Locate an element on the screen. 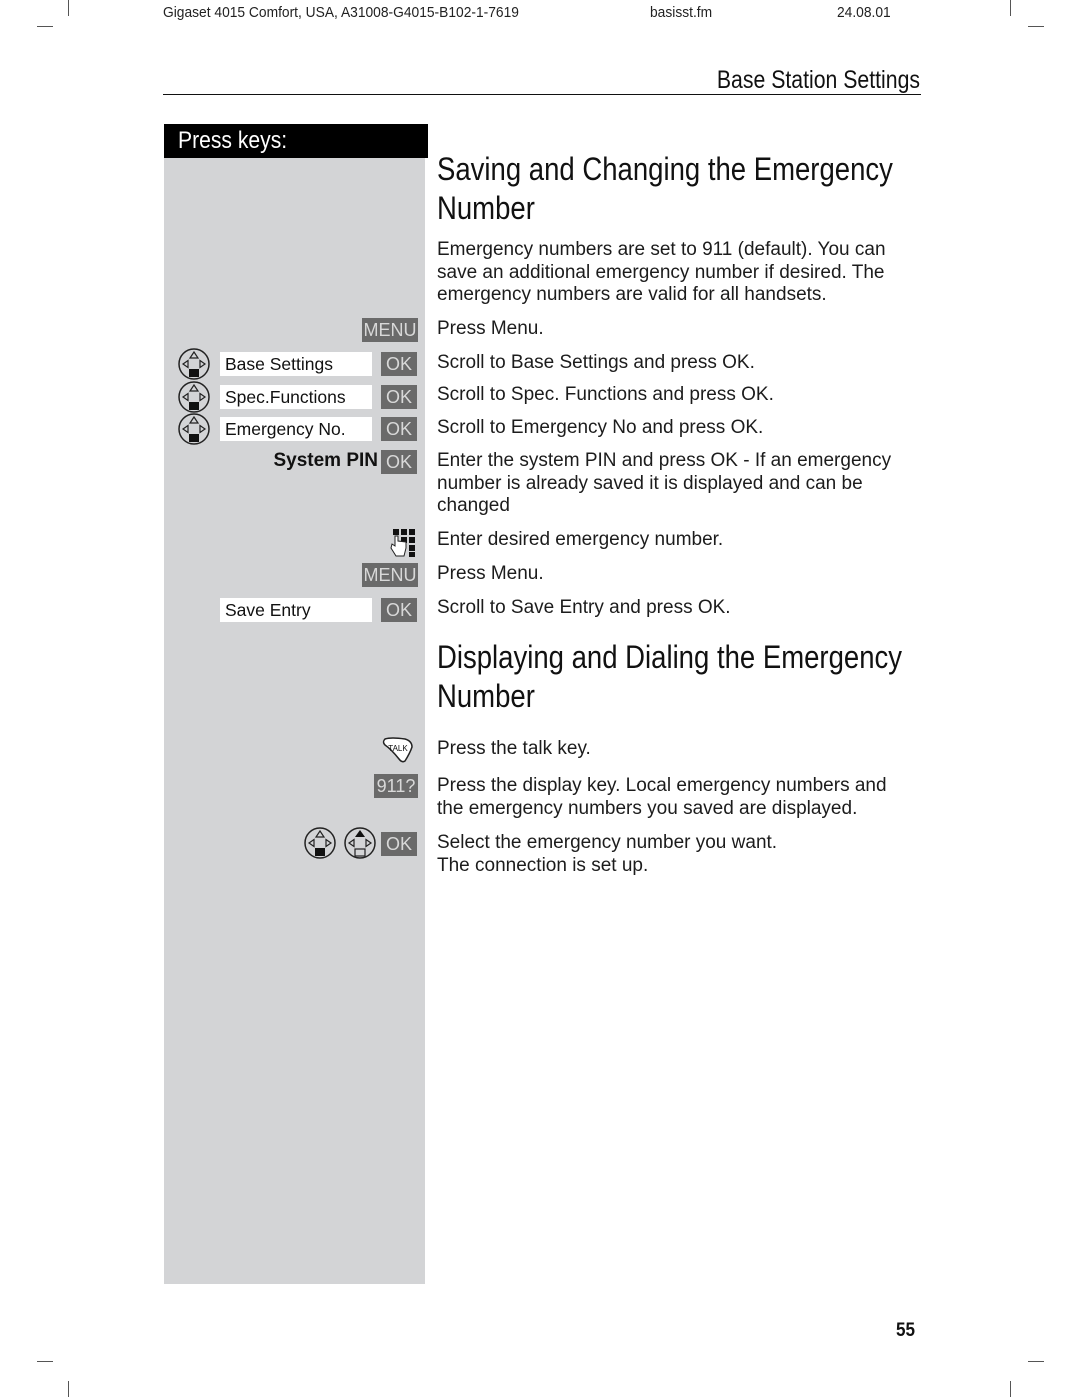 The height and width of the screenshot is (1397, 1080). section-heading: Saving and Changing the Emergency is located at coordinates (665, 169).